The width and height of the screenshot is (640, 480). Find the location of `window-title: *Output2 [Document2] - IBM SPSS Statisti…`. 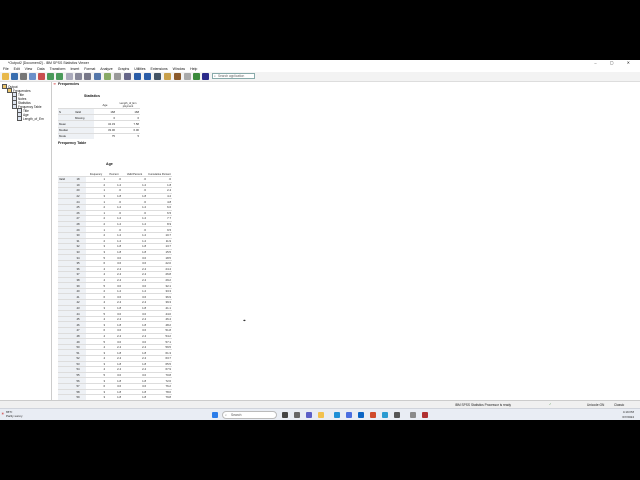

window-title: *Output2 [Document2] - IBM SPSS Statisti… is located at coordinates (48, 63).